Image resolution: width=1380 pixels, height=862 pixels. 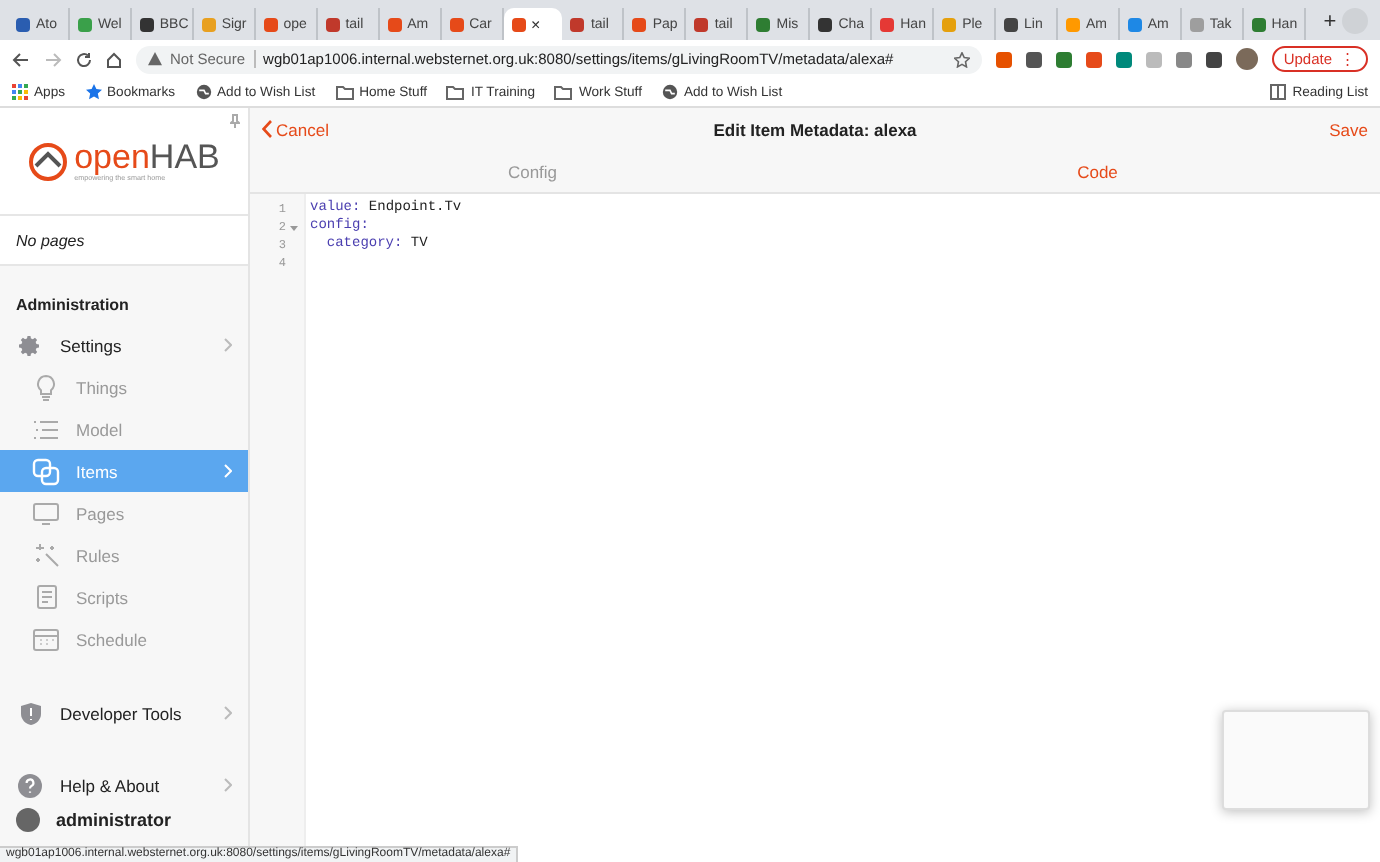 What do you see at coordinates (46, 387) in the screenshot?
I see `lightbulb-icon` at bounding box center [46, 387].